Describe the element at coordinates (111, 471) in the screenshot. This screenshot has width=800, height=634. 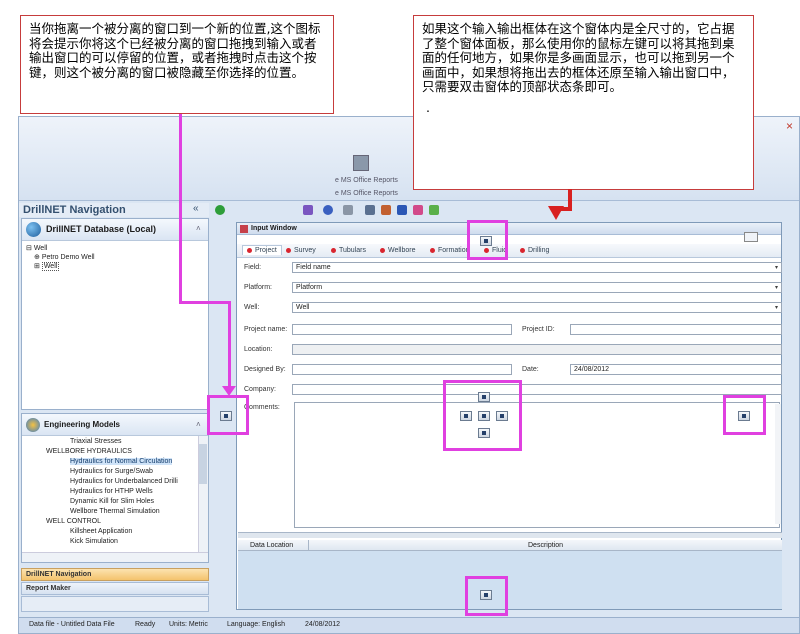
I see `model-item: Hydraulics for Surge/Swab` at that location.